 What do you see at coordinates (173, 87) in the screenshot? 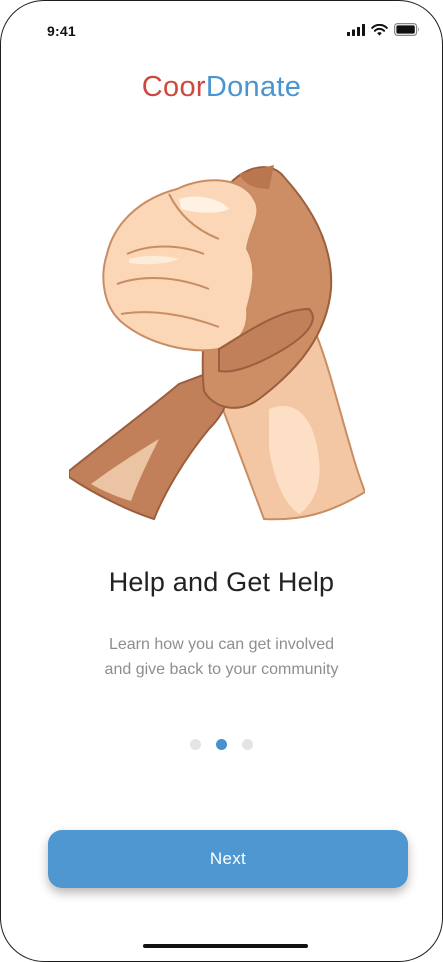
I see `logo-part-coor: Coor` at bounding box center [173, 87].